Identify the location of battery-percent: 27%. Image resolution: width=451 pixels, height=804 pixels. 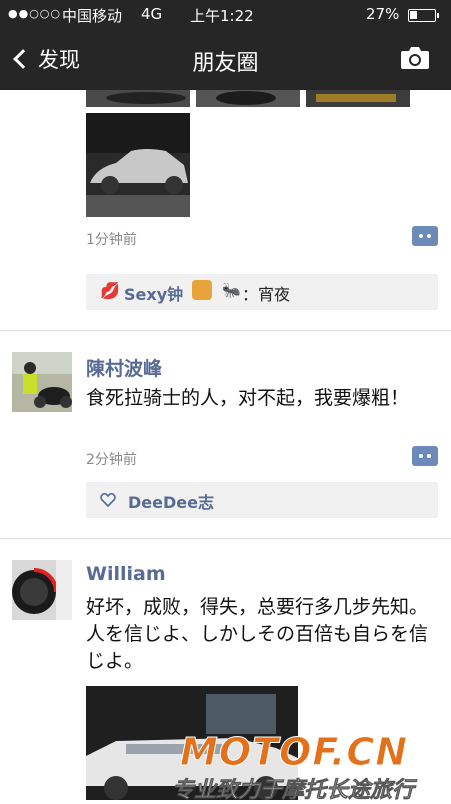
(383, 14).